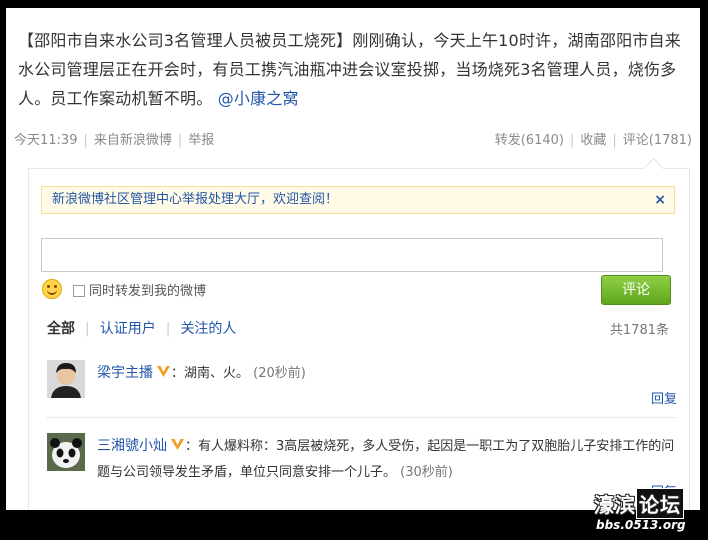  What do you see at coordinates (639, 330) in the screenshot?
I see `comment-count: 共1781条` at bounding box center [639, 330].